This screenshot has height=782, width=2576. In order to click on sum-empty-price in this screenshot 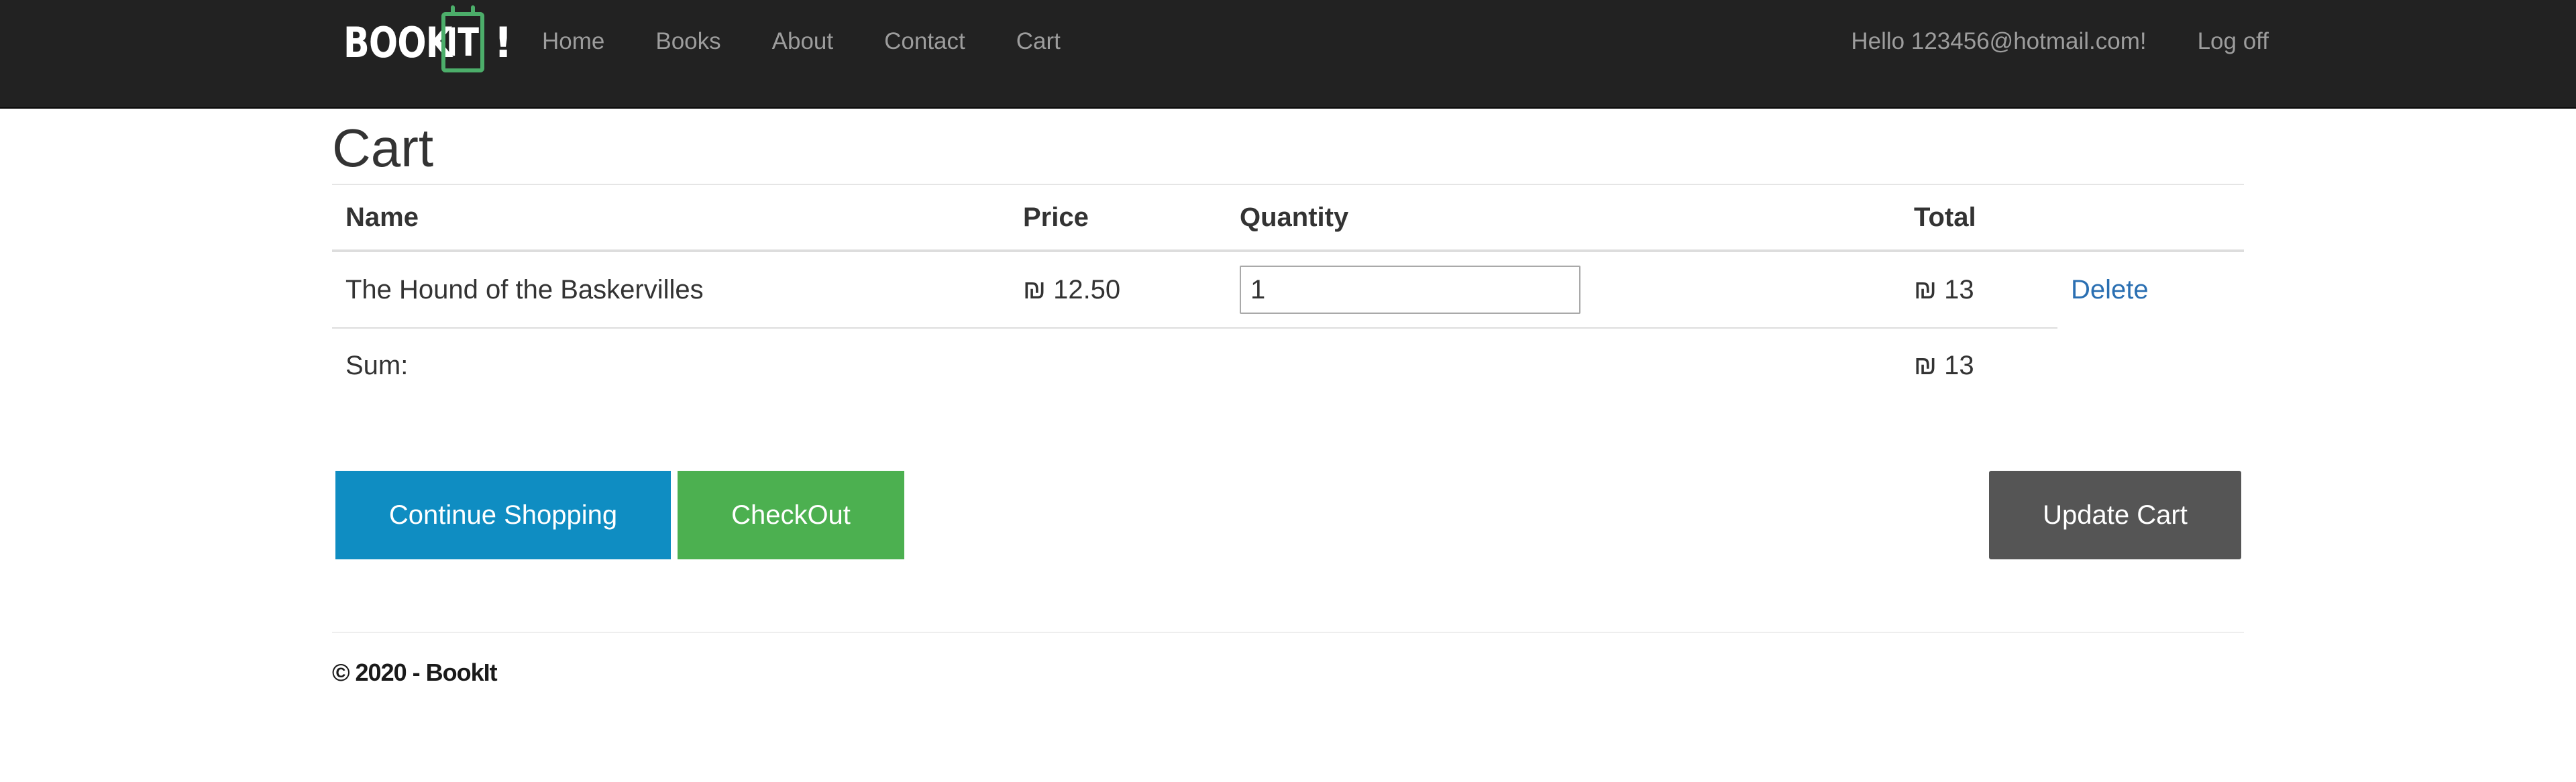, I will do `click(1118, 365)`.